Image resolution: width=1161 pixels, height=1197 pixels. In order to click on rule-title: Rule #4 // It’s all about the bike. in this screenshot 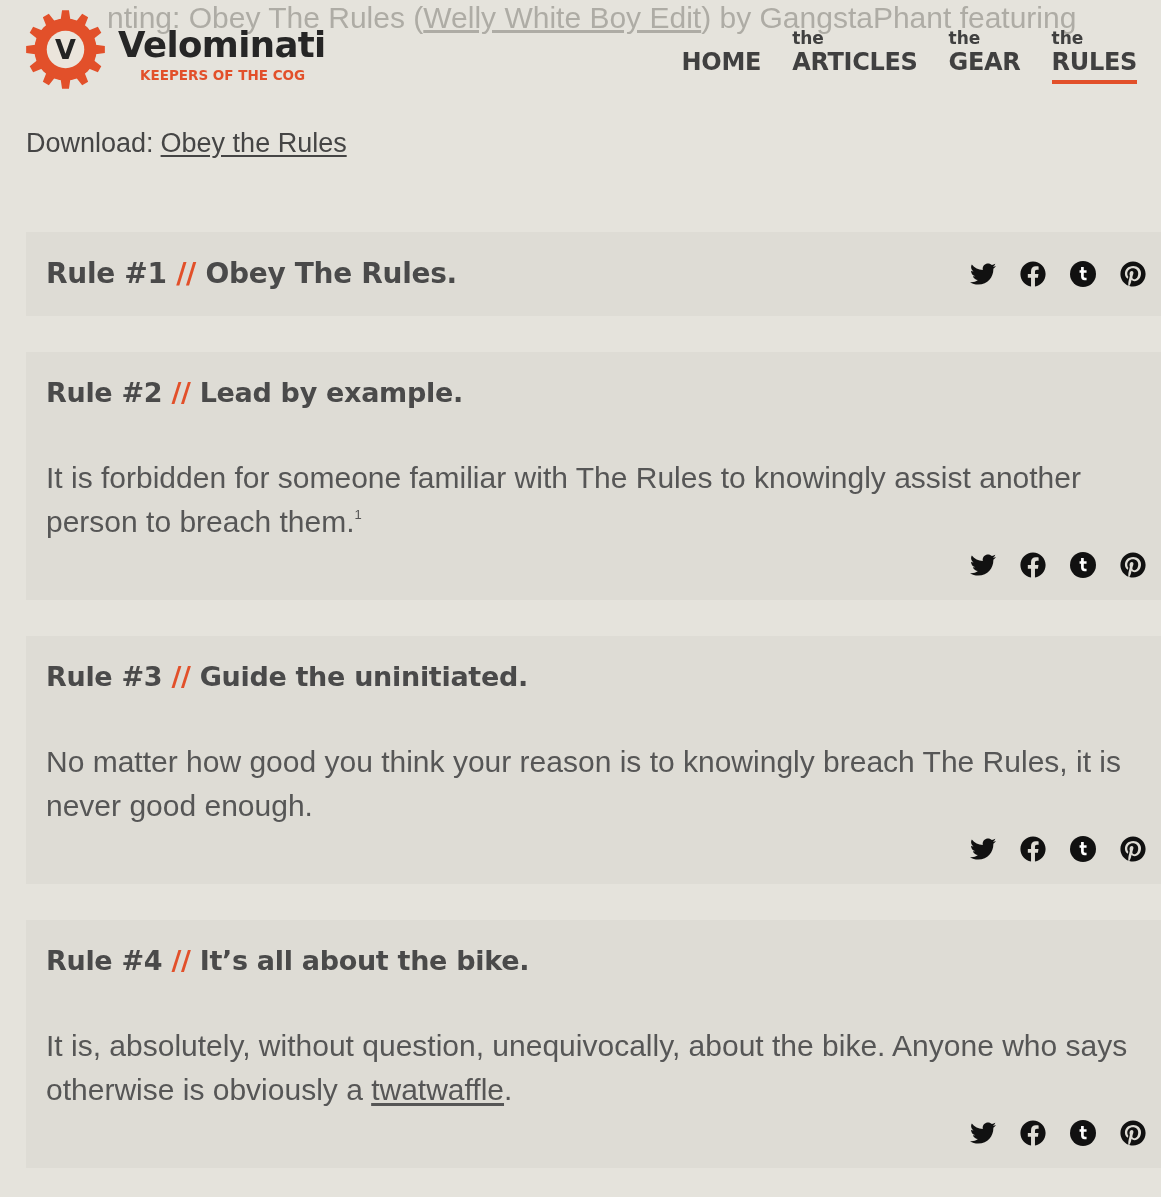, I will do `click(288, 961)`.